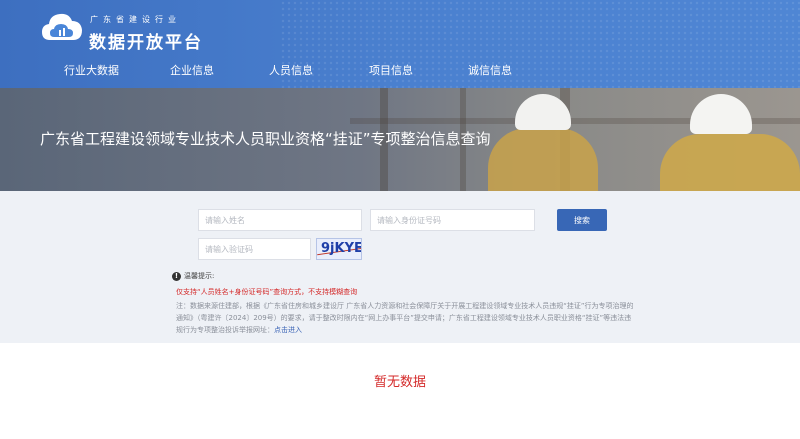 The width and height of the screenshot is (800, 439). Describe the element at coordinates (280, 220) in the screenshot. I see `name-input` at that location.